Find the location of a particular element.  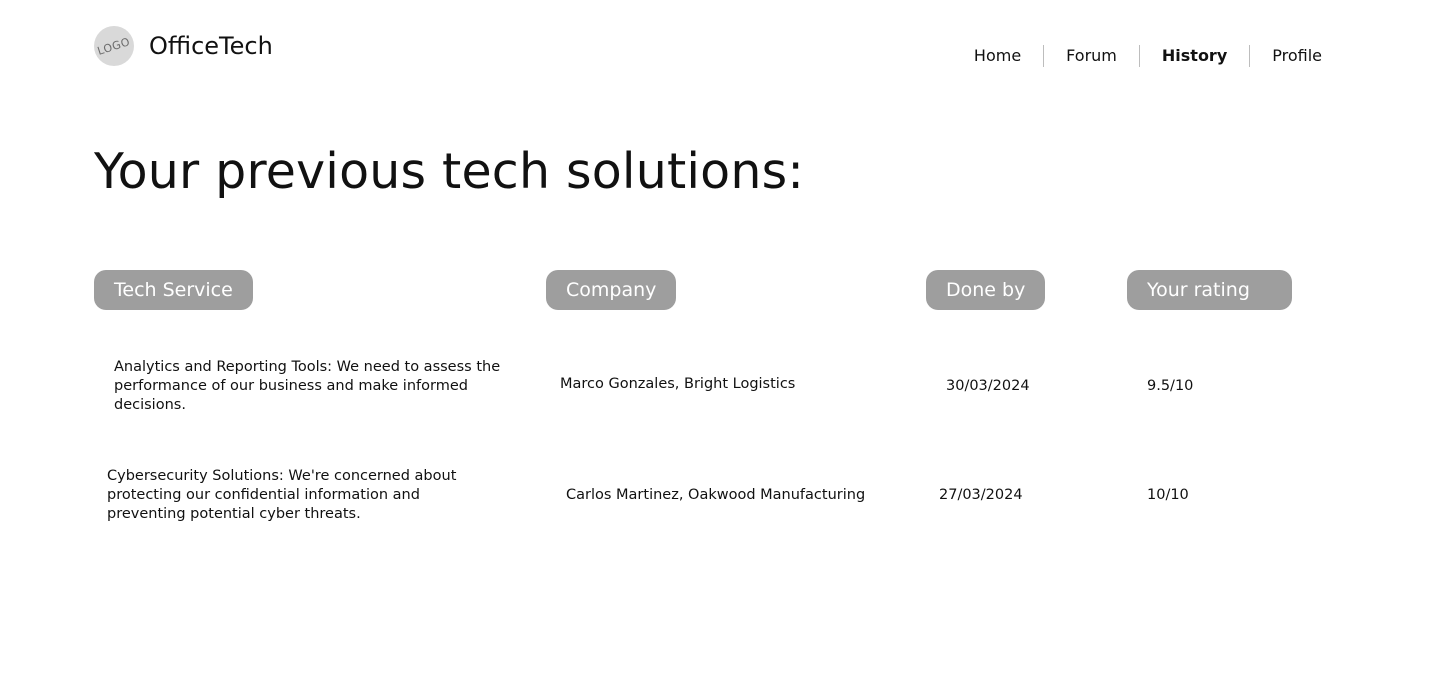

row-2-done-by: 27/03/2024 is located at coordinates (981, 495).